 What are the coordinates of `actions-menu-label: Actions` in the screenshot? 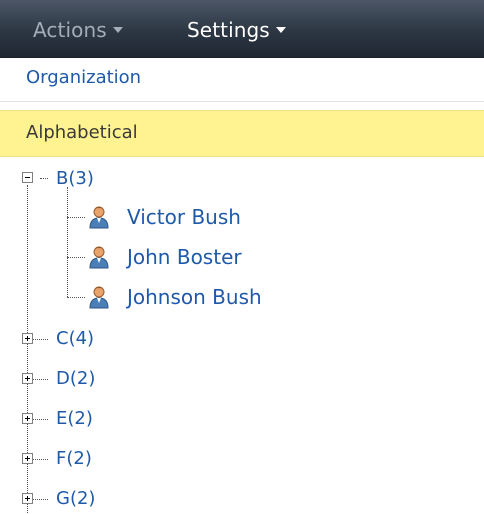 It's located at (70, 30).